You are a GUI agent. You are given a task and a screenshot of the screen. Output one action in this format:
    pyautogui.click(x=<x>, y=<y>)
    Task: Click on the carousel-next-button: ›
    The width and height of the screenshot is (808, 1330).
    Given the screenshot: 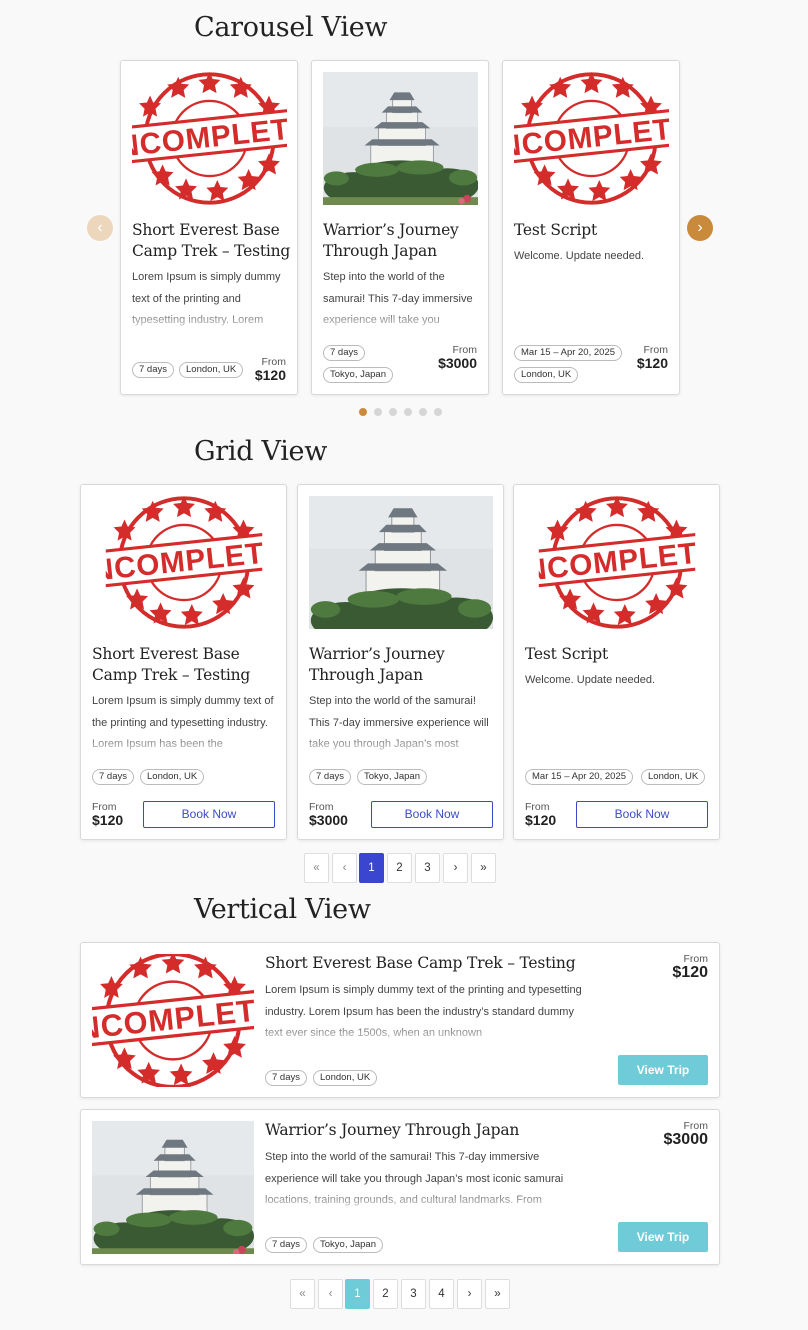 What is the action you would take?
    pyautogui.click(x=700, y=228)
    